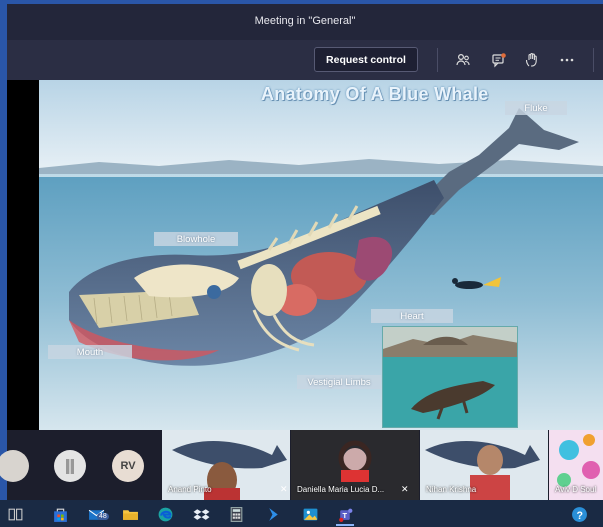 The height and width of the screenshot is (527, 603). I want to click on people-icon, so click(463, 60).